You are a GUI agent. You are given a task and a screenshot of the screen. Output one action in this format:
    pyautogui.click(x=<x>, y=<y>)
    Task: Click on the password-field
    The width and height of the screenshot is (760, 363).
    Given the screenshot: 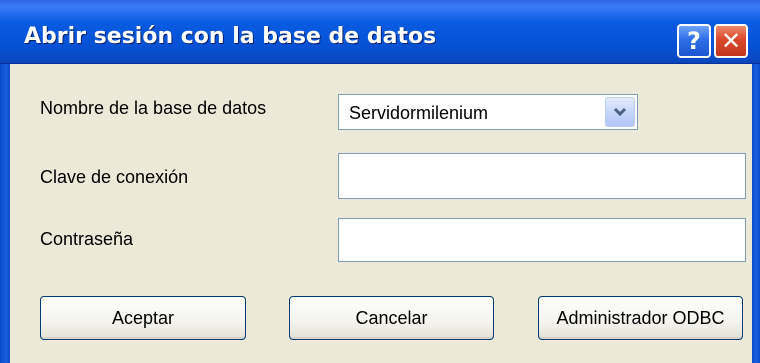 What is the action you would take?
    pyautogui.click(x=542, y=240)
    